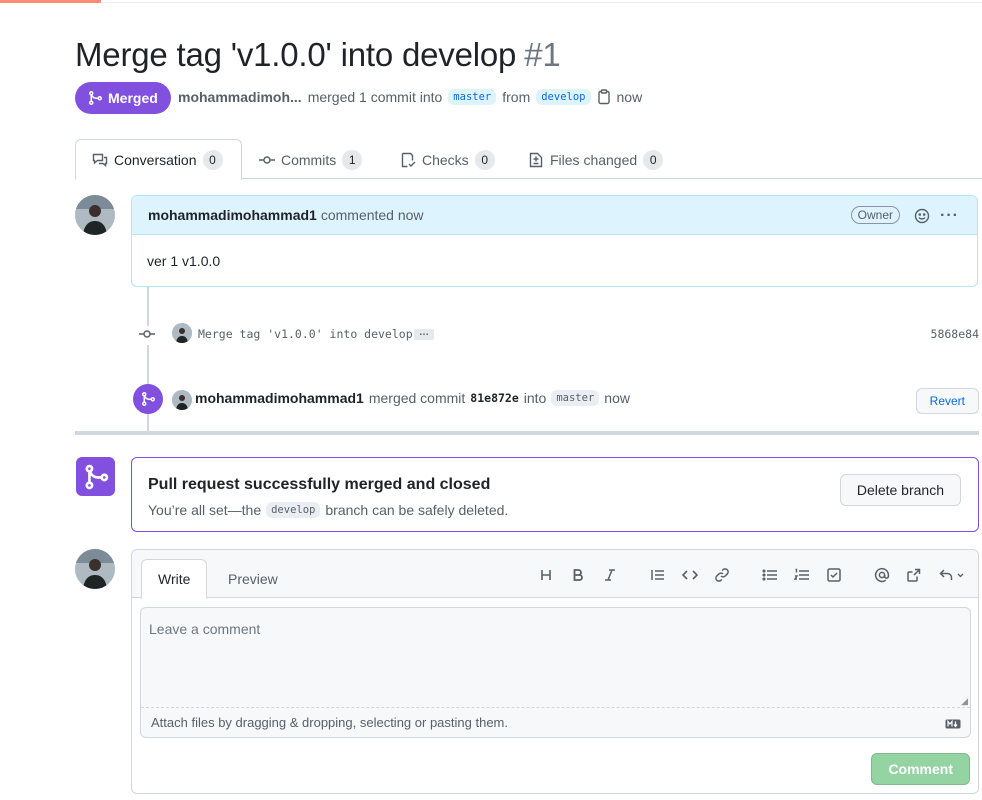  What do you see at coordinates (555, 707) in the screenshot?
I see `attach-divider` at bounding box center [555, 707].